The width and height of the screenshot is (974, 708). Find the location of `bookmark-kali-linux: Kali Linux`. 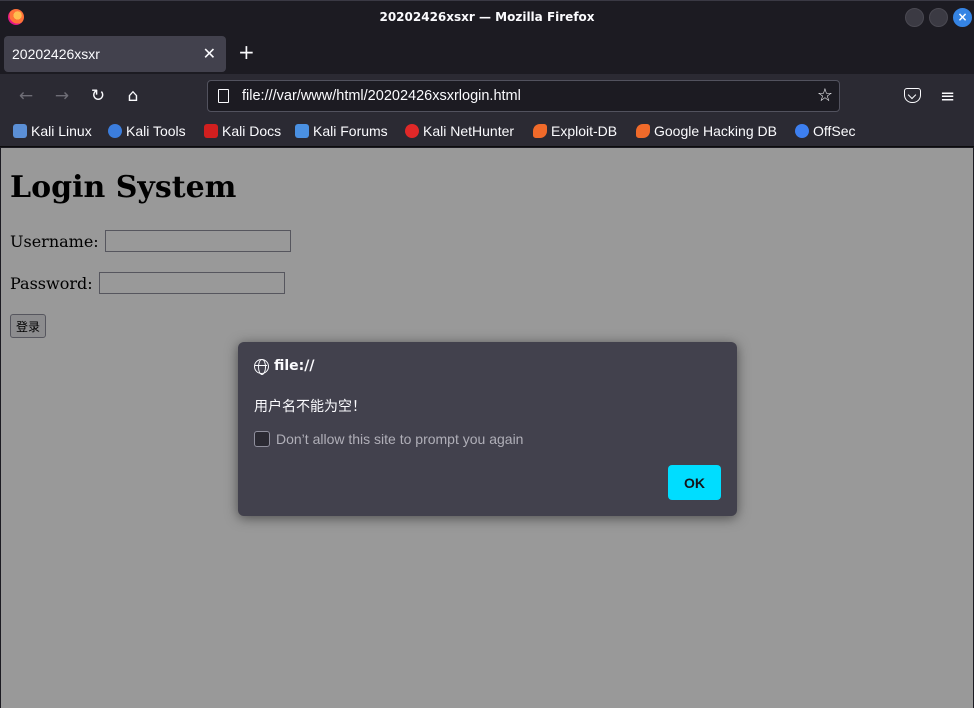

bookmark-kali-linux: Kali Linux is located at coordinates (52, 131).